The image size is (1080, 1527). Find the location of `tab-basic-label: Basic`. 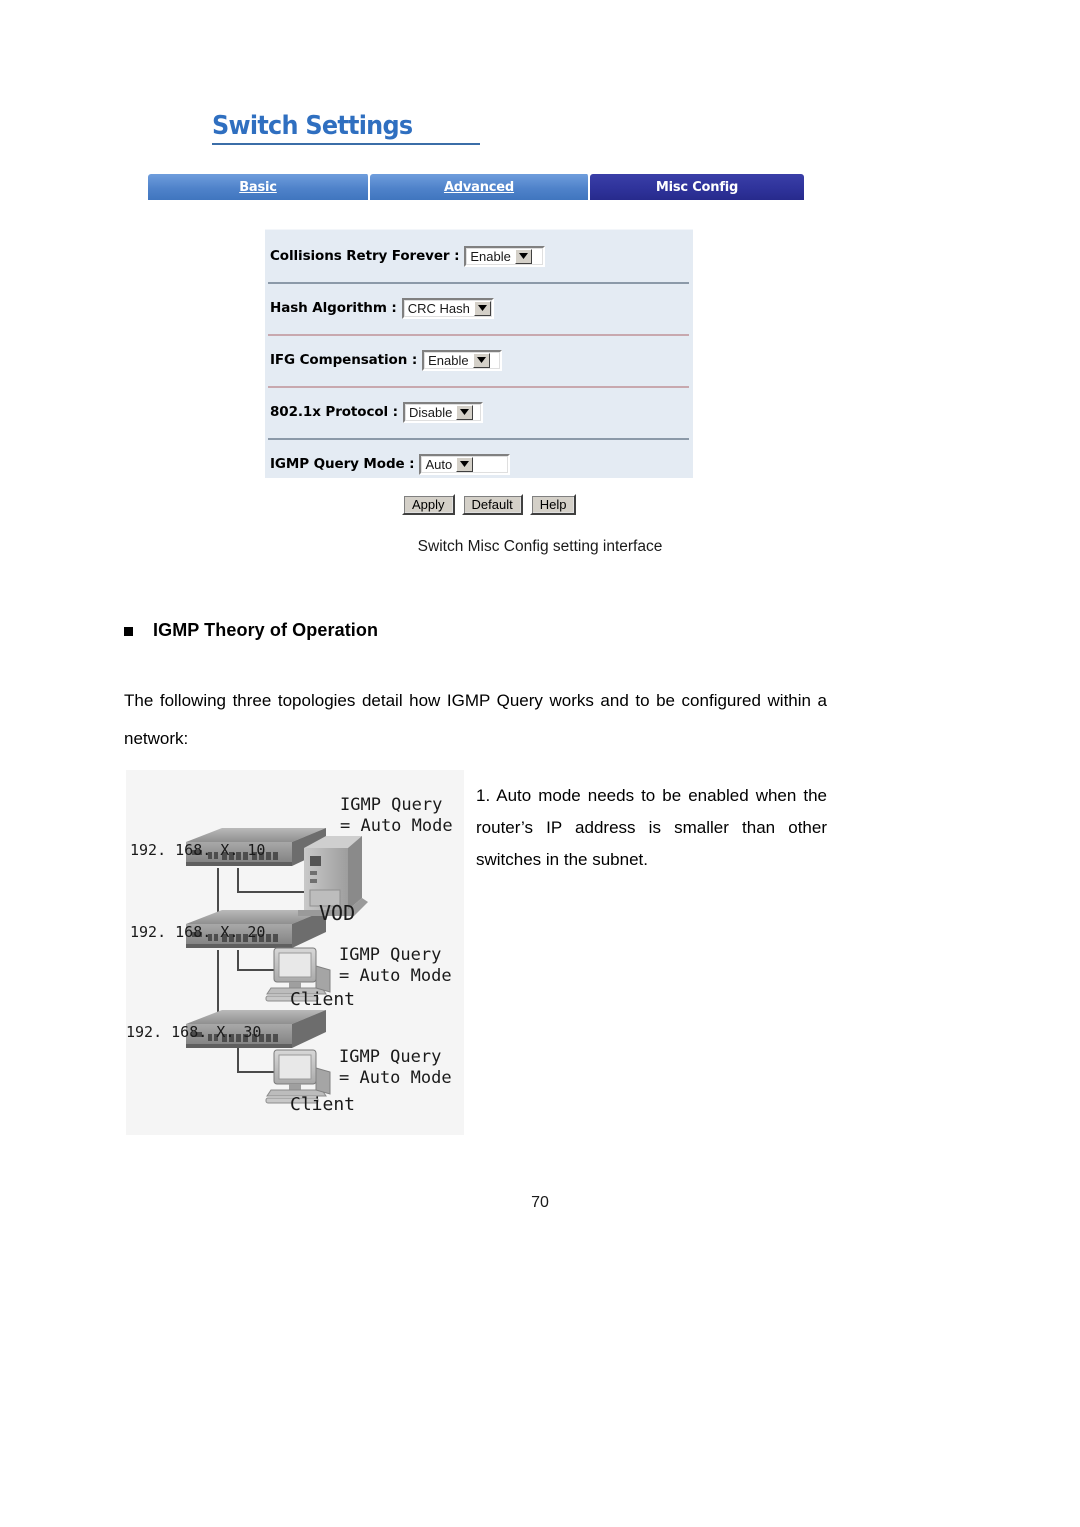

tab-basic-label: Basic is located at coordinates (258, 187).